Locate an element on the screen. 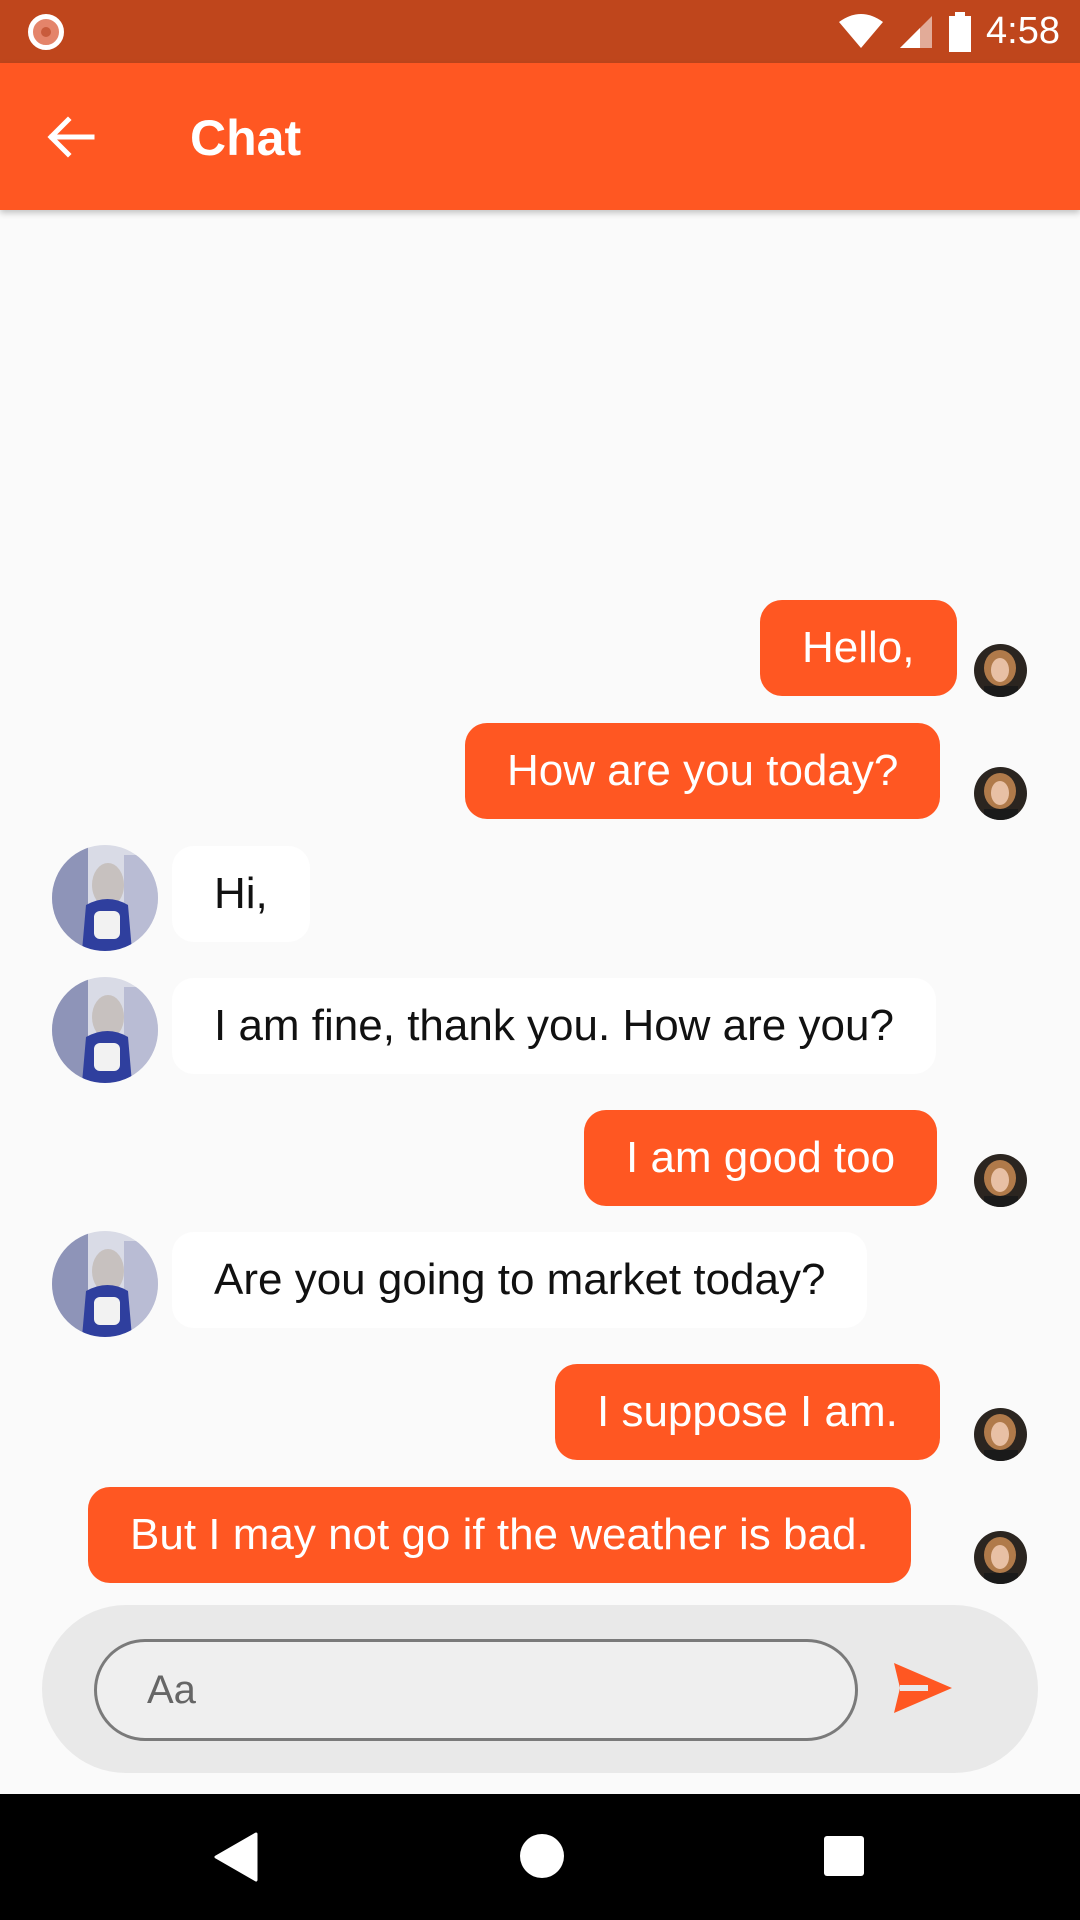 The image size is (1080, 1920). message-bubble-incoming: Hi, is located at coordinates (241, 894).